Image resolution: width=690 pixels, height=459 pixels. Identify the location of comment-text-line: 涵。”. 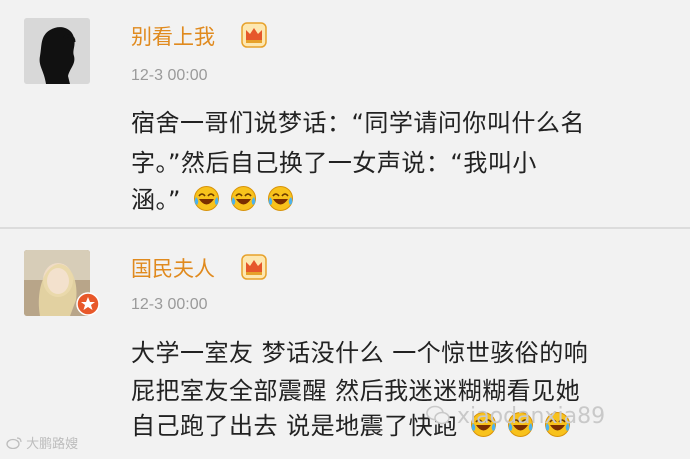
(213, 197).